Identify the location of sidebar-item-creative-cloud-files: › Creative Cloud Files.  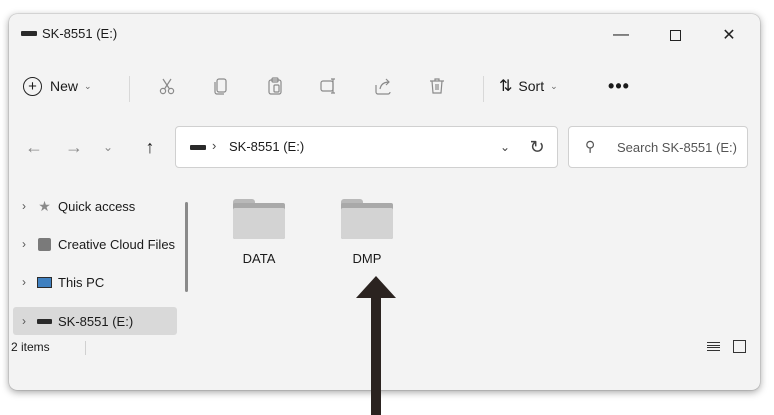
(95, 244).